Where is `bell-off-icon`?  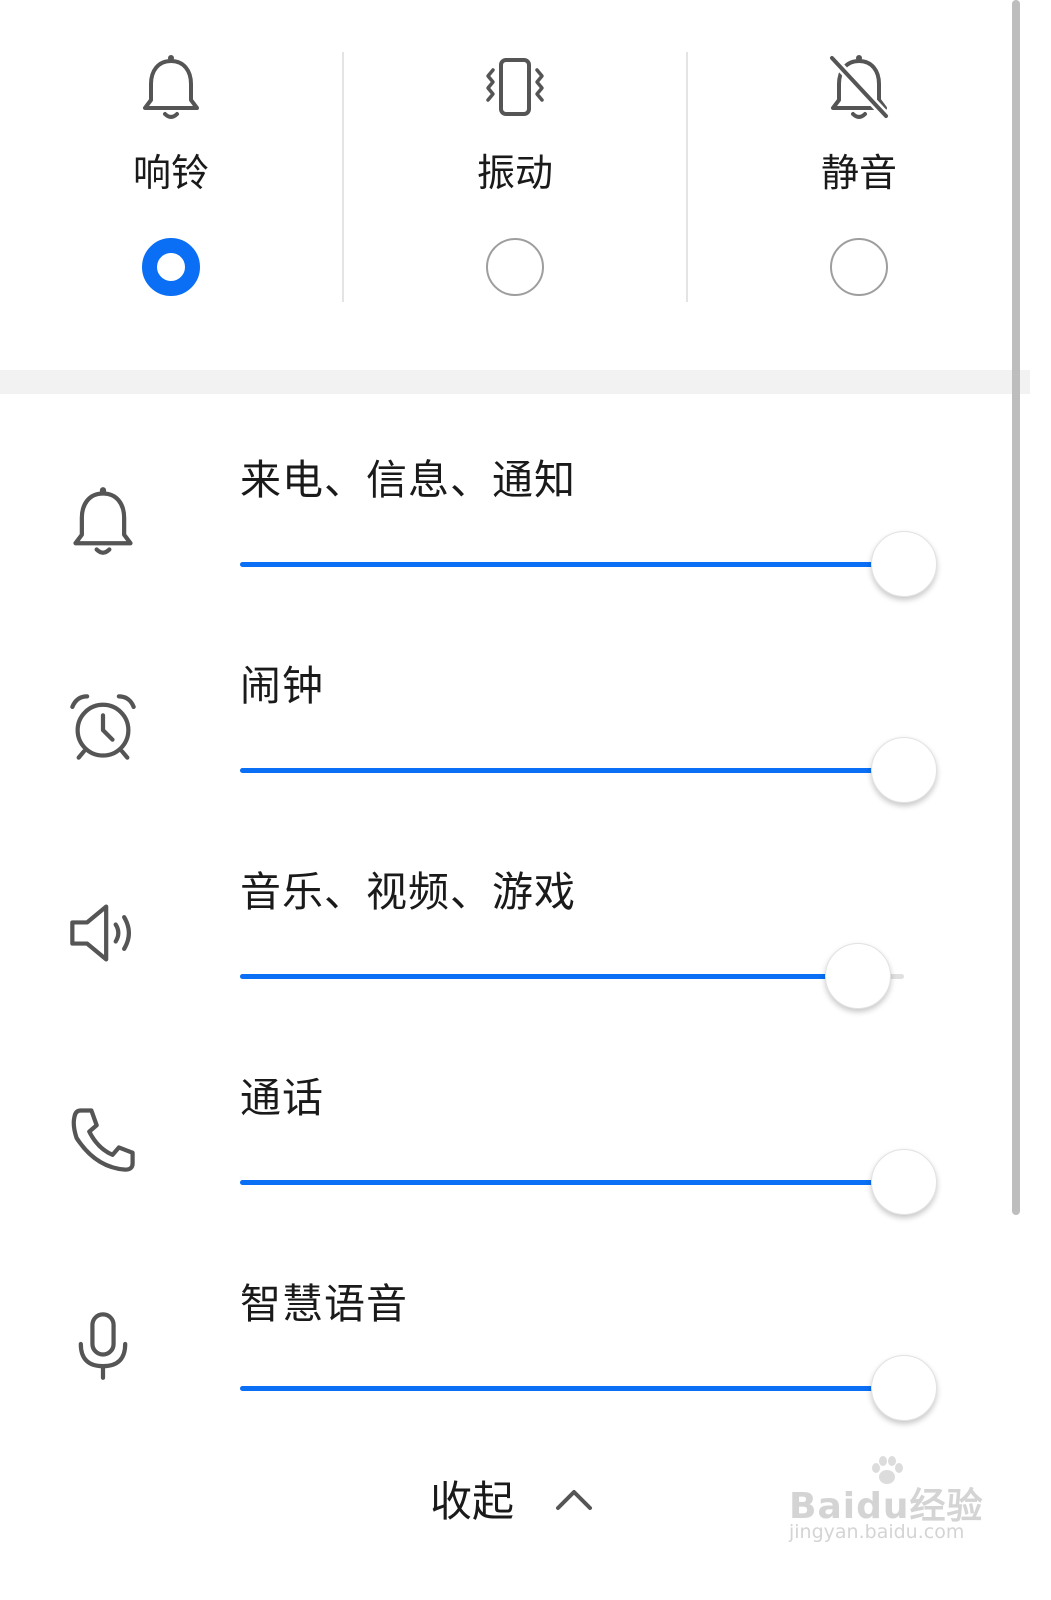
bell-off-icon is located at coordinates (859, 87).